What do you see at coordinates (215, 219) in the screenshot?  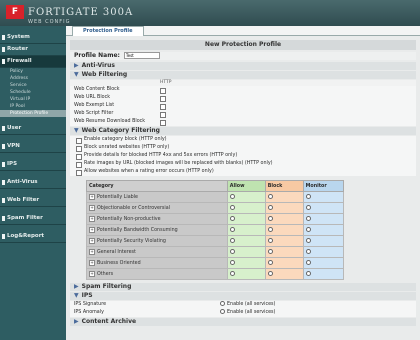 I see `table-row: + Potentially Non-productive` at bounding box center [215, 219].